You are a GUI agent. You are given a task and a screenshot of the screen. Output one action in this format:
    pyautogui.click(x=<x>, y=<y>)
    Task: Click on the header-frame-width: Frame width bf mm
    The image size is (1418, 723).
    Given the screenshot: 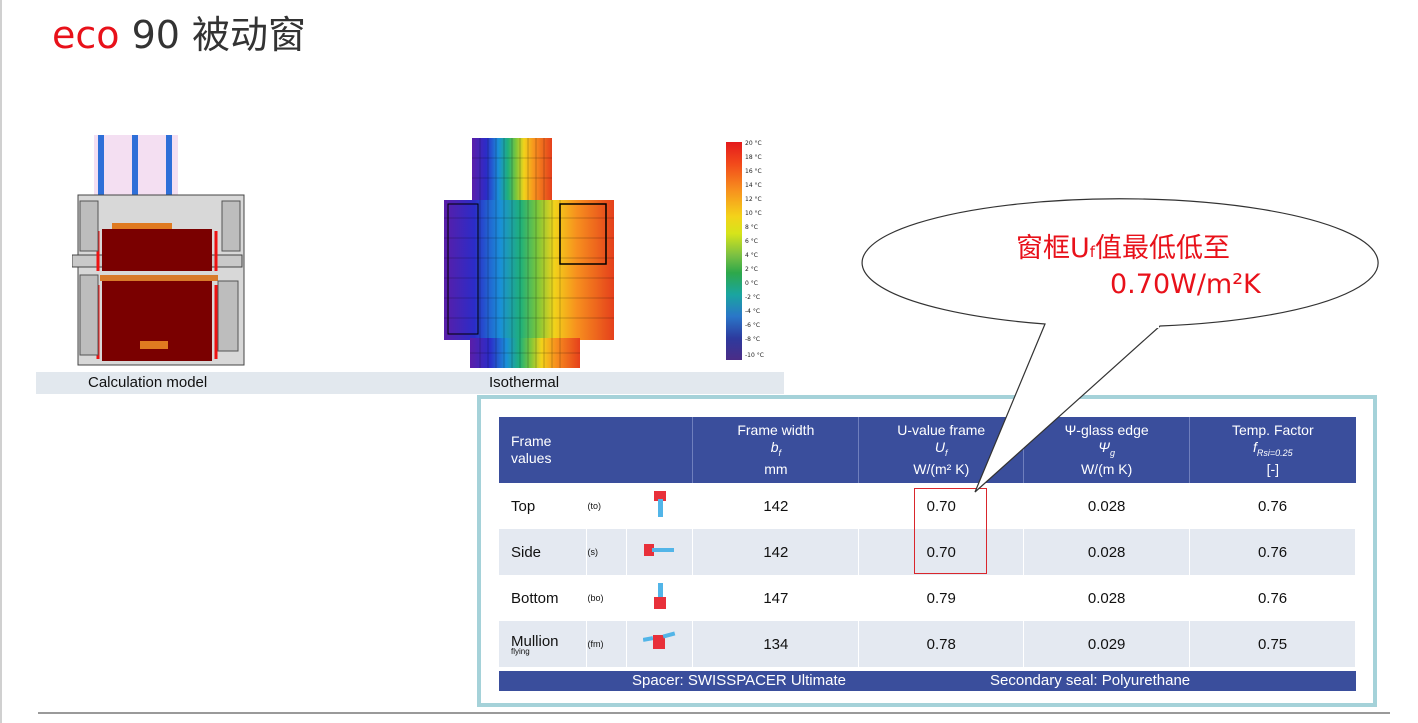 What is the action you would take?
    pyautogui.click(x=776, y=450)
    